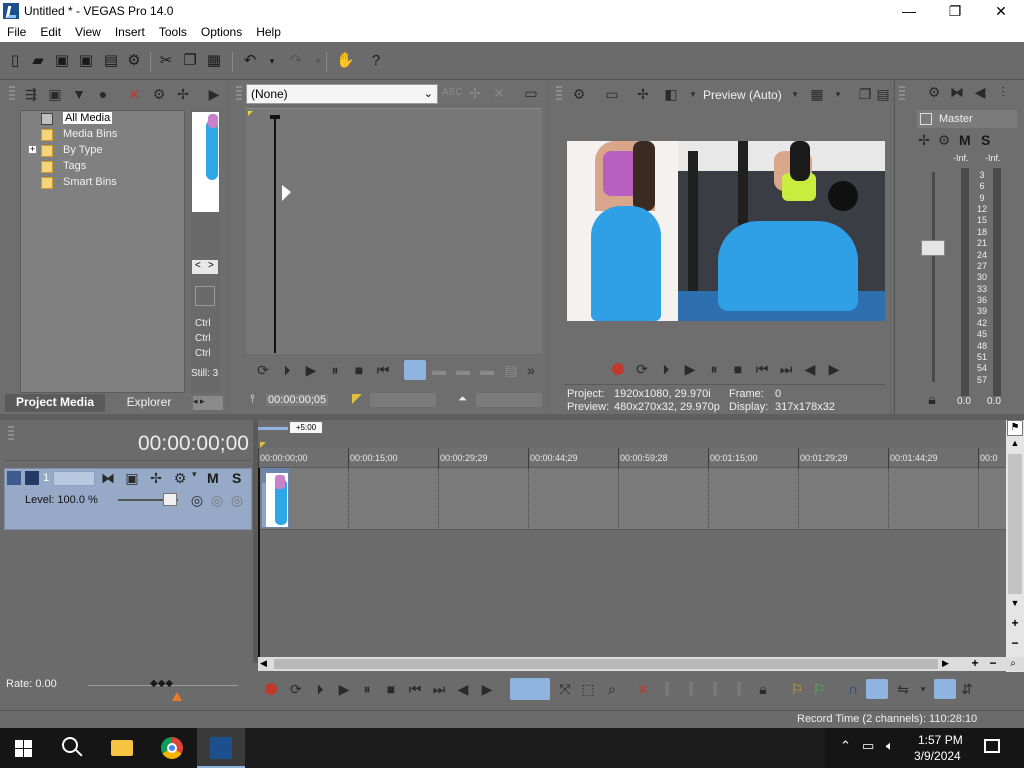 The image size is (1024, 768). What do you see at coordinates (217, 500) in the screenshot?
I see `parent-mode-icon: ◎` at bounding box center [217, 500].